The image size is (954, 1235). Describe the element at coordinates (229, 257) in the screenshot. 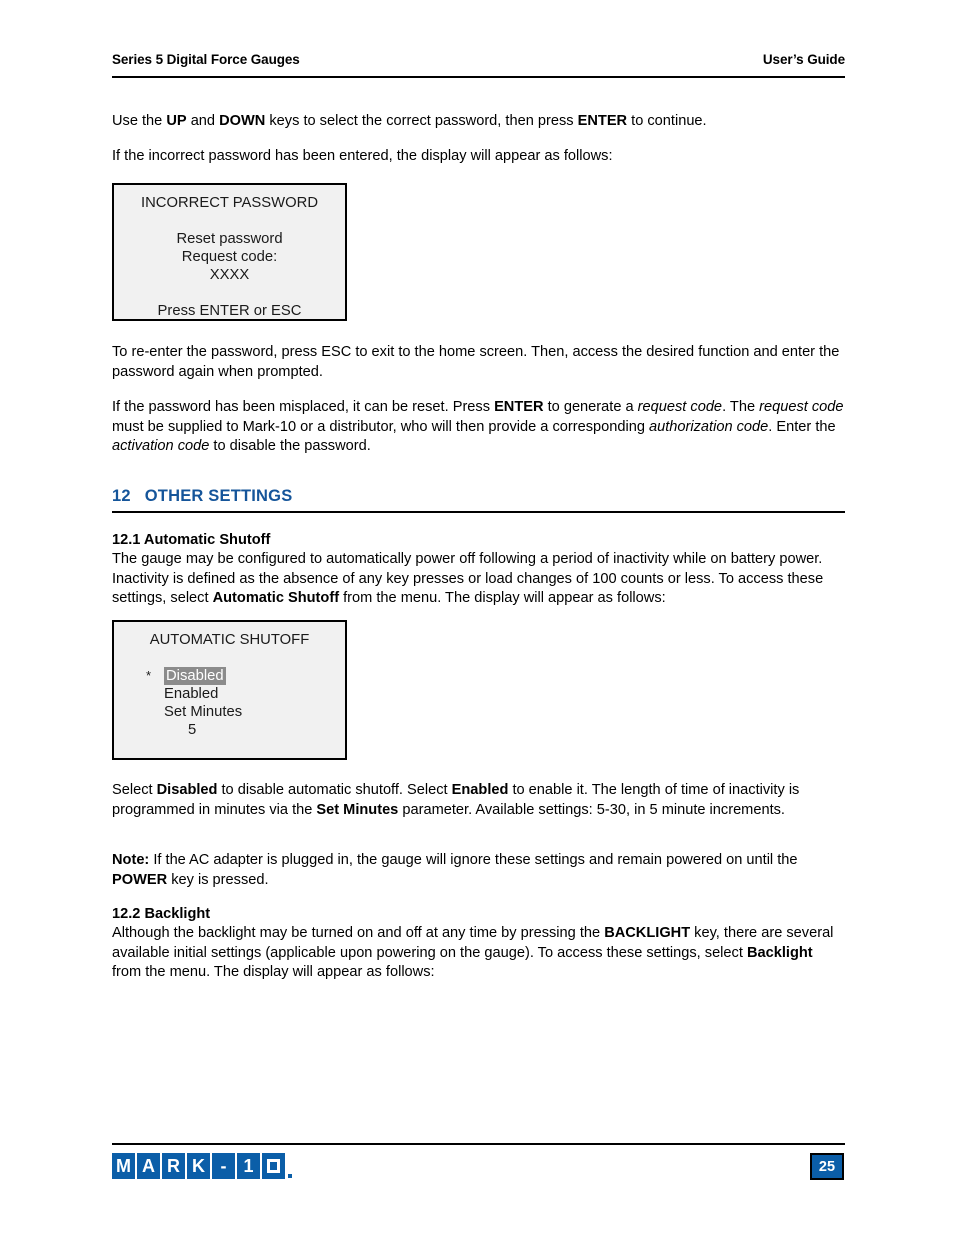

I see `lcd-line-request-code: Request code:` at that location.